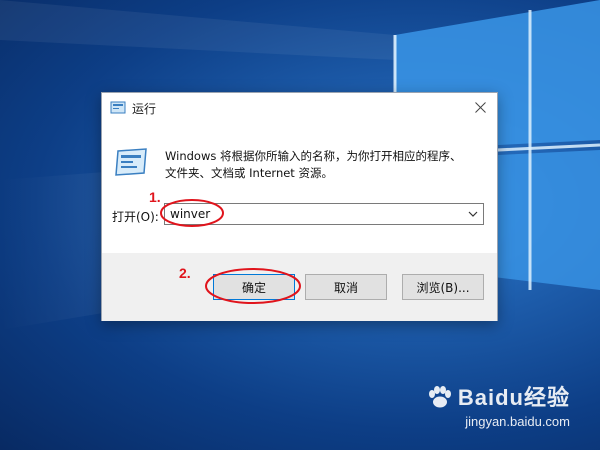 The height and width of the screenshot is (450, 600). What do you see at coordinates (249, 173) in the screenshot?
I see `description-line-2: 文件夹、文档或 Internet 资源。` at bounding box center [249, 173].